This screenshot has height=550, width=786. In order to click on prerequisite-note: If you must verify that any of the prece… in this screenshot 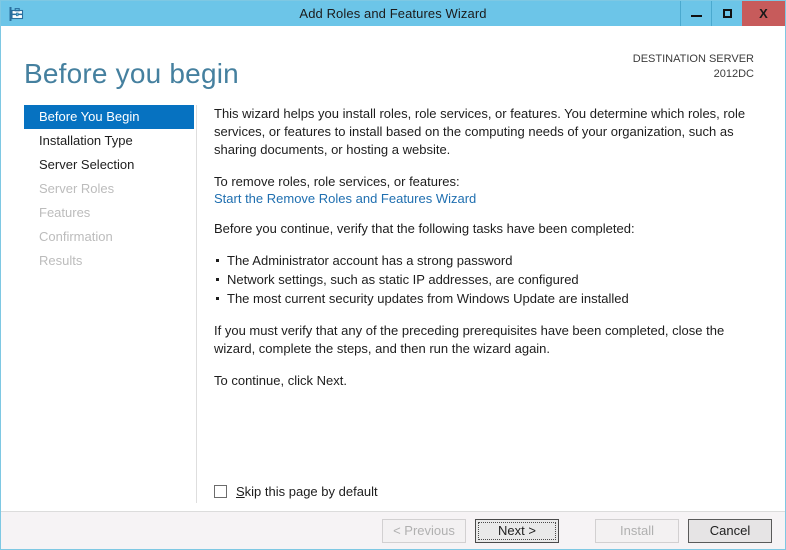, I will do `click(469, 339)`.